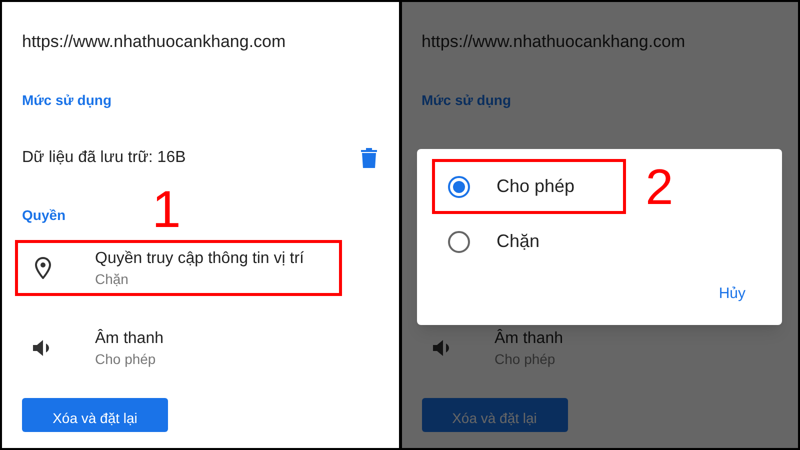  What do you see at coordinates (126, 359) in the screenshot?
I see `permission-value: Cho phép` at bounding box center [126, 359].